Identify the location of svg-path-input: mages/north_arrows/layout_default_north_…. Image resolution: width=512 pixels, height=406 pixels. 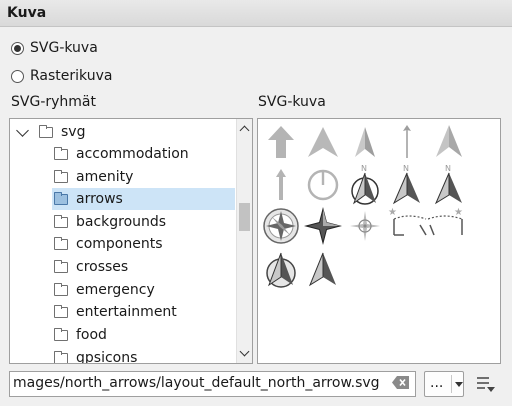
(212, 384).